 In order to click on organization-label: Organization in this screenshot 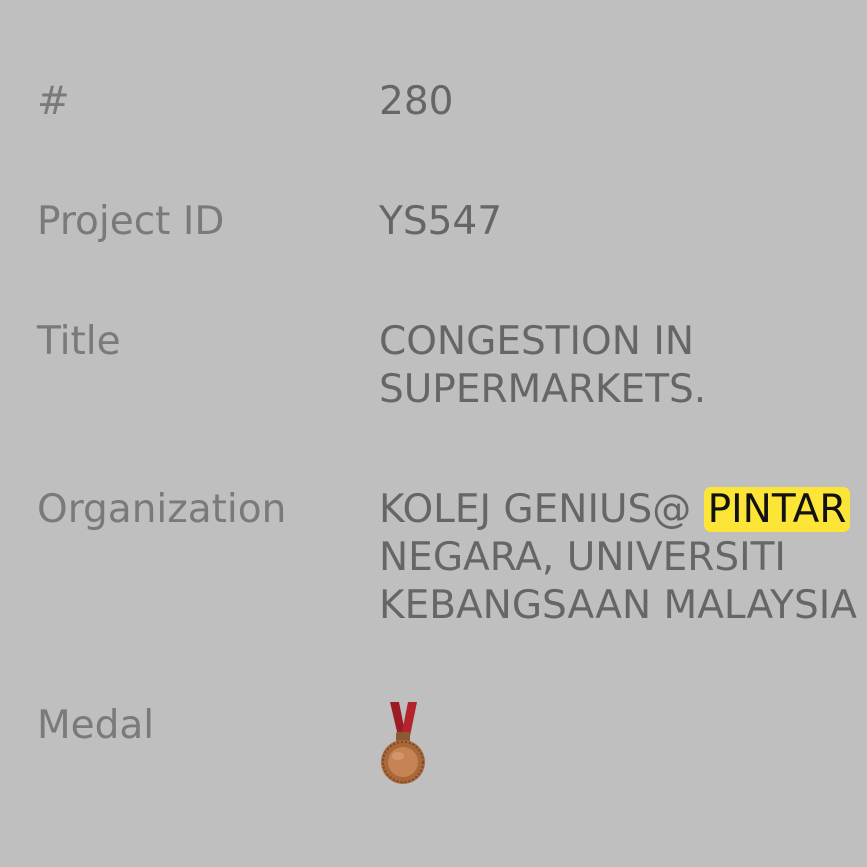, I will do `click(162, 509)`.